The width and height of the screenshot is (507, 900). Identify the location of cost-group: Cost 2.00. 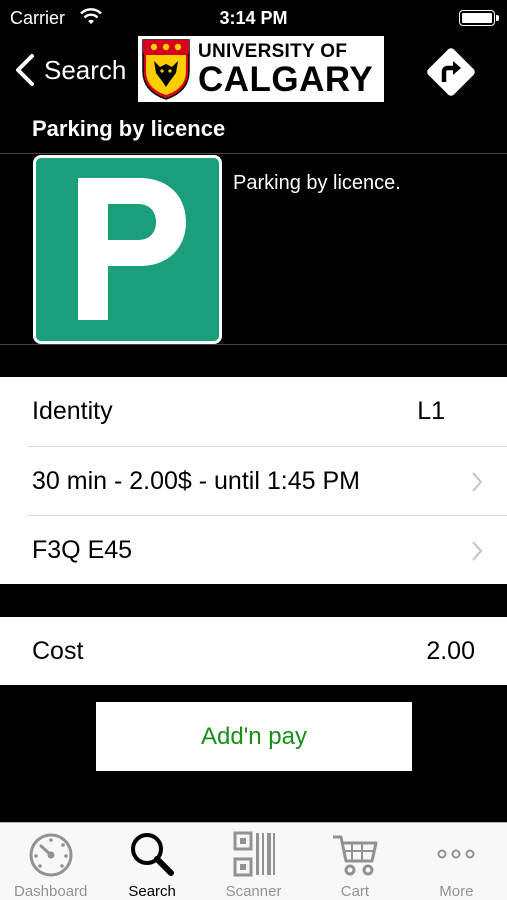
(253, 651).